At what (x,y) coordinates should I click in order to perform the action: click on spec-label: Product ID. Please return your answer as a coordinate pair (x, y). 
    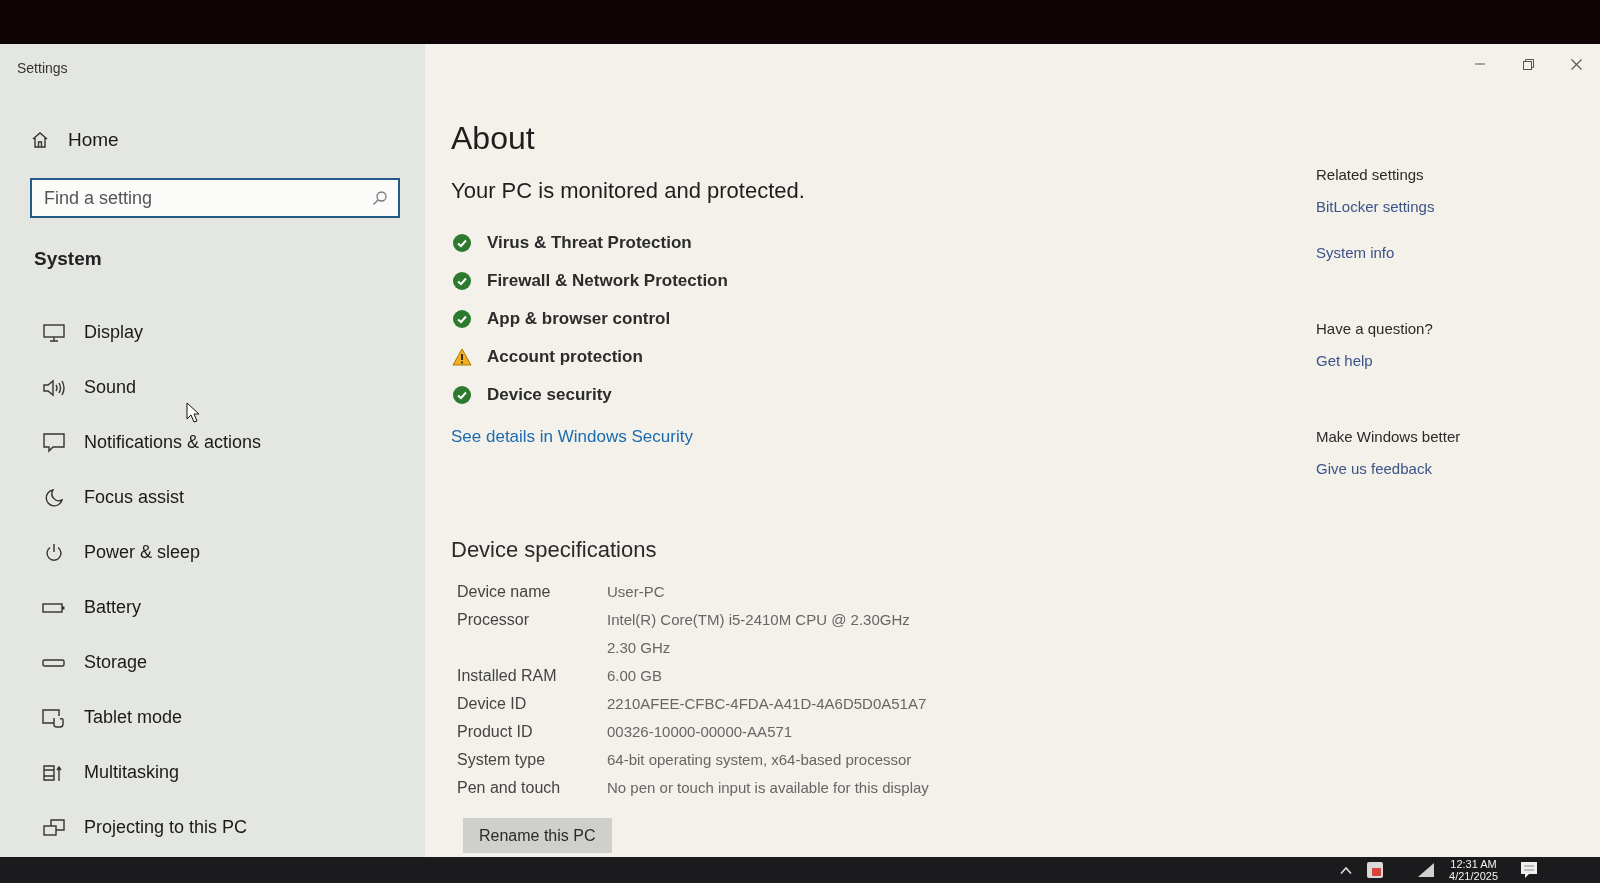
    Looking at the image, I should click on (495, 732).